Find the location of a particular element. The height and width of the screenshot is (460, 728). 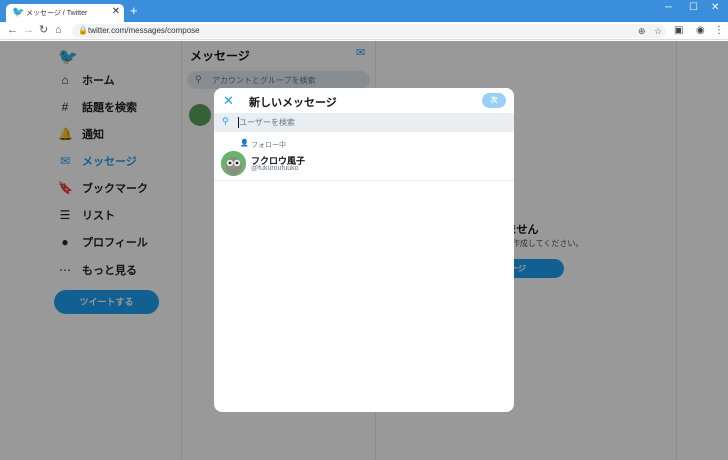

dialog-title: 新しいメッセージ is located at coordinates (293, 103).